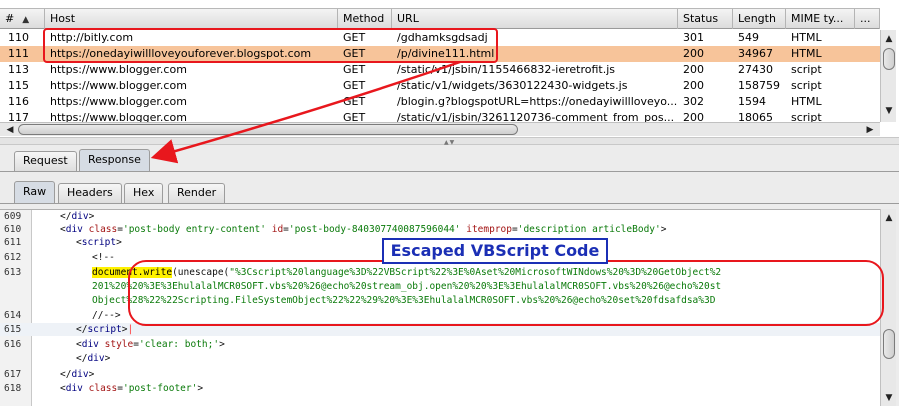 The image size is (899, 406). What do you see at coordinates (197, 193) in the screenshot?
I see `tab-render: Render` at bounding box center [197, 193].